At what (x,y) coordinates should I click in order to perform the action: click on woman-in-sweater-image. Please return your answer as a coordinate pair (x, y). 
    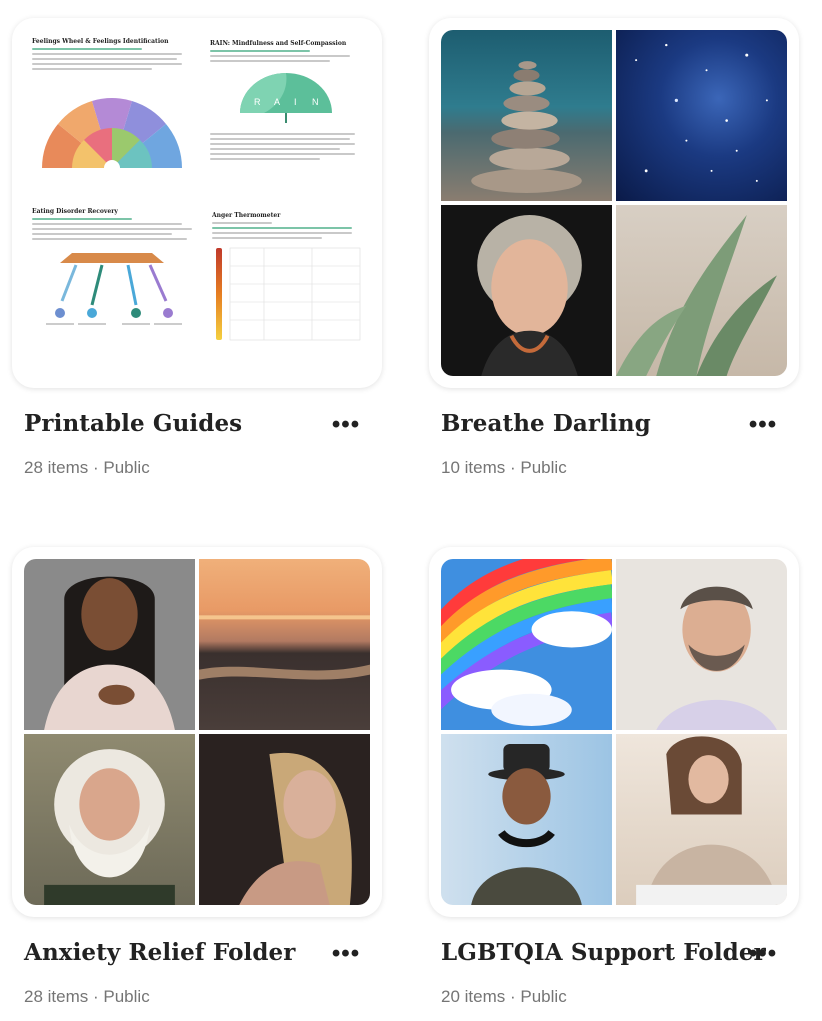
    Looking at the image, I should click on (701, 819).